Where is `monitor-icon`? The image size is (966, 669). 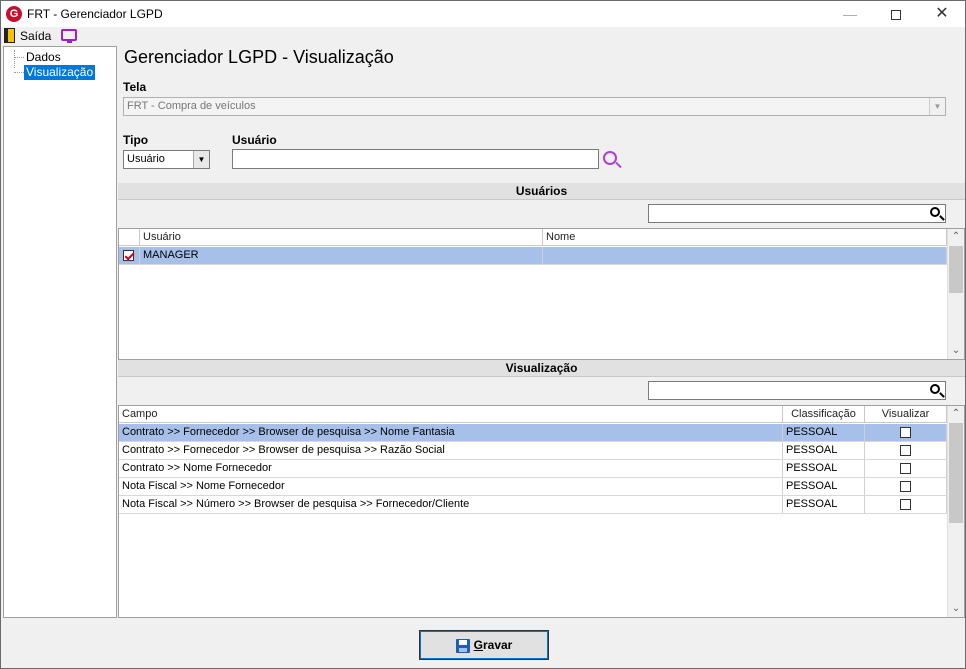
monitor-icon is located at coordinates (69, 36).